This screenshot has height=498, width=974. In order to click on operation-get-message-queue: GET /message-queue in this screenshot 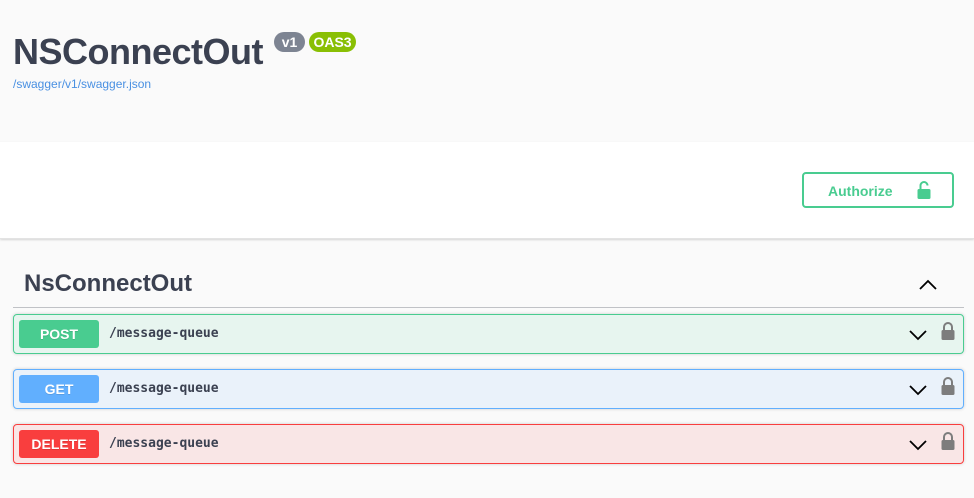, I will do `click(488, 389)`.